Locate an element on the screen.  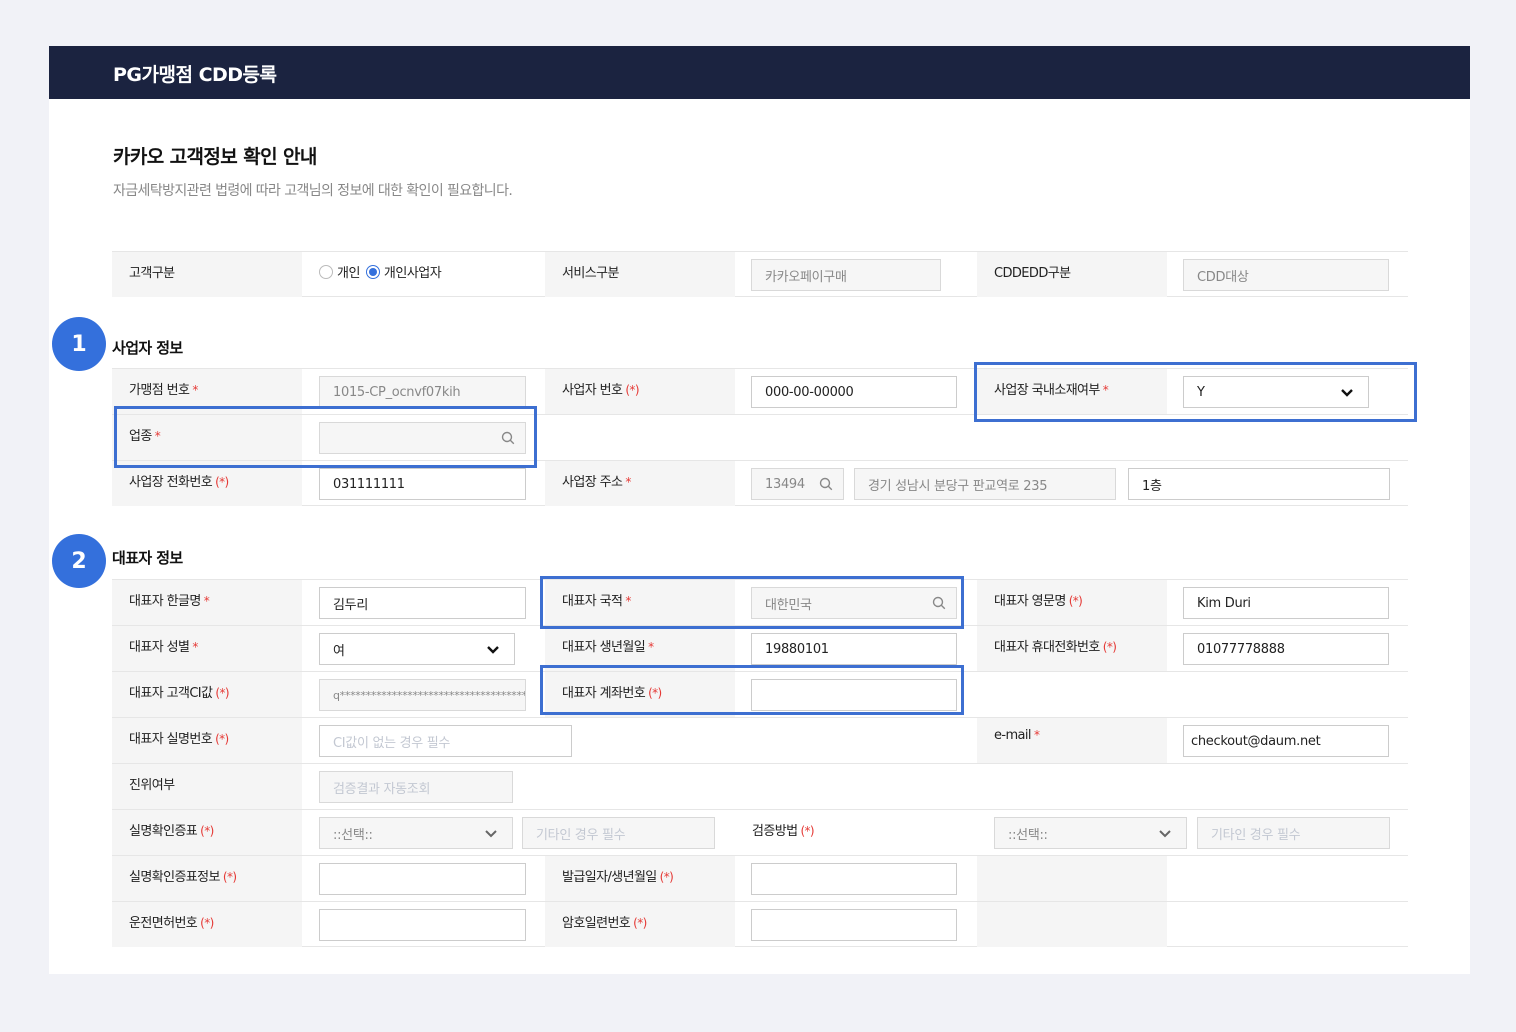
id-doc-info-label: 실명확인증표정보 (*) is located at coordinates (207, 878).